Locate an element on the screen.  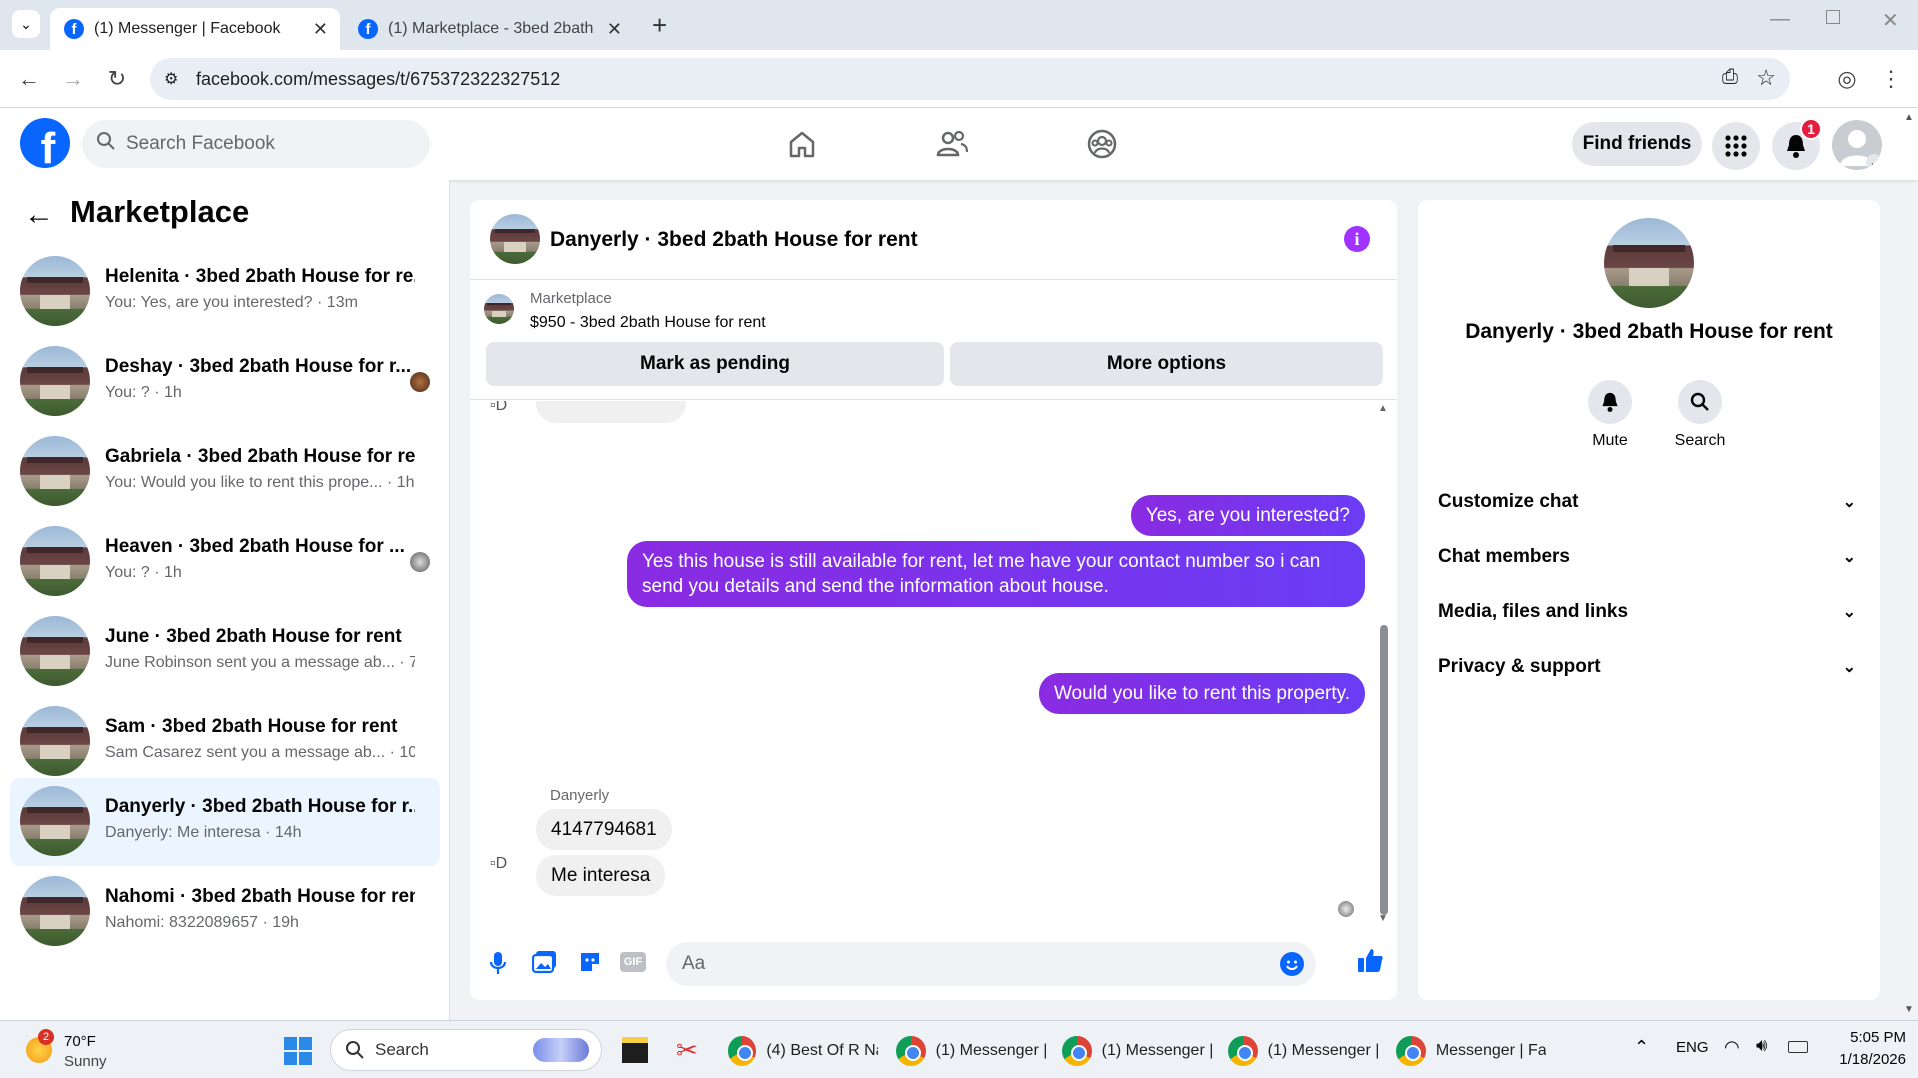
search-icon is located at coordinates (355, 1052).